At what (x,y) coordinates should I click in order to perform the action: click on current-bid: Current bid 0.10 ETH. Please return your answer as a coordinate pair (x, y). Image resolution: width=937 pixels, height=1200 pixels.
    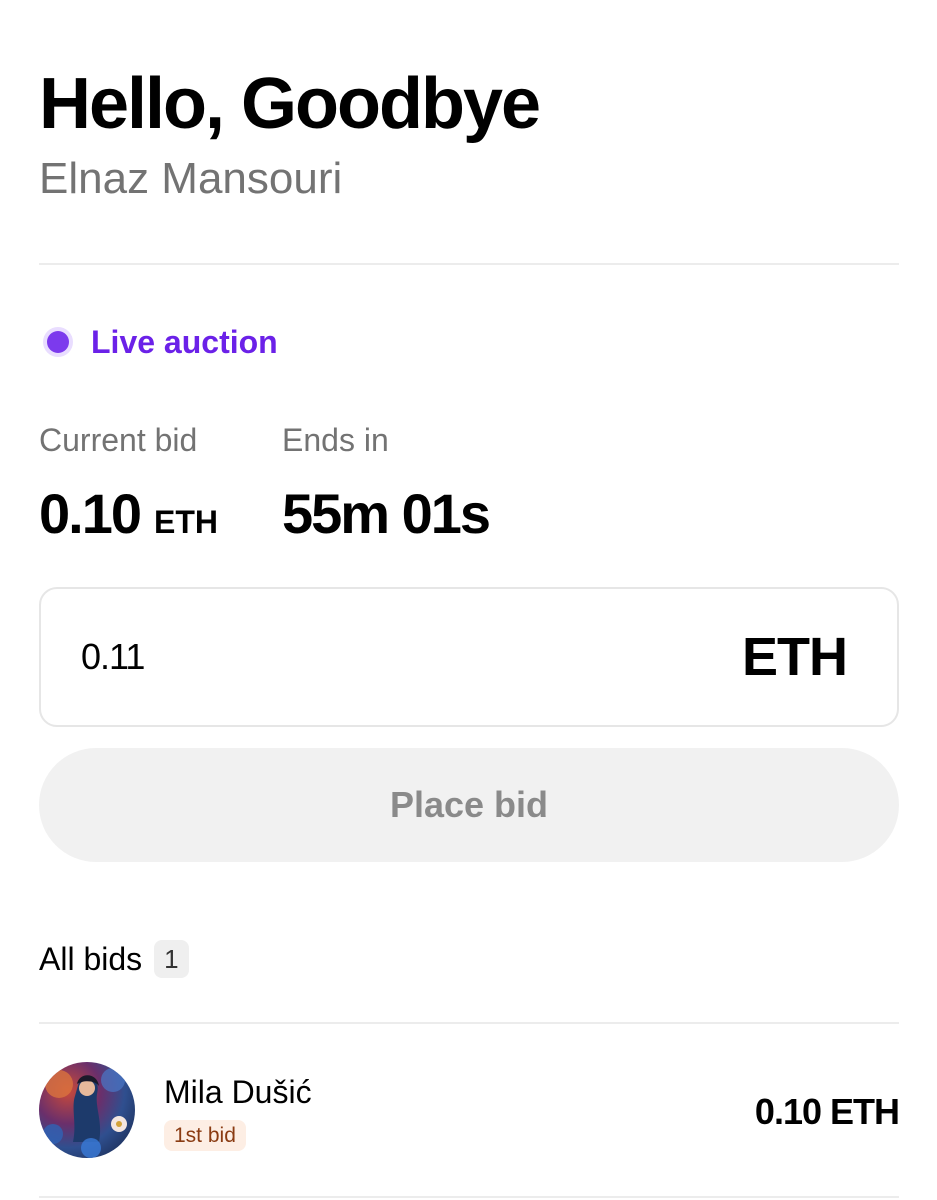
    Looking at the image, I should click on (128, 483).